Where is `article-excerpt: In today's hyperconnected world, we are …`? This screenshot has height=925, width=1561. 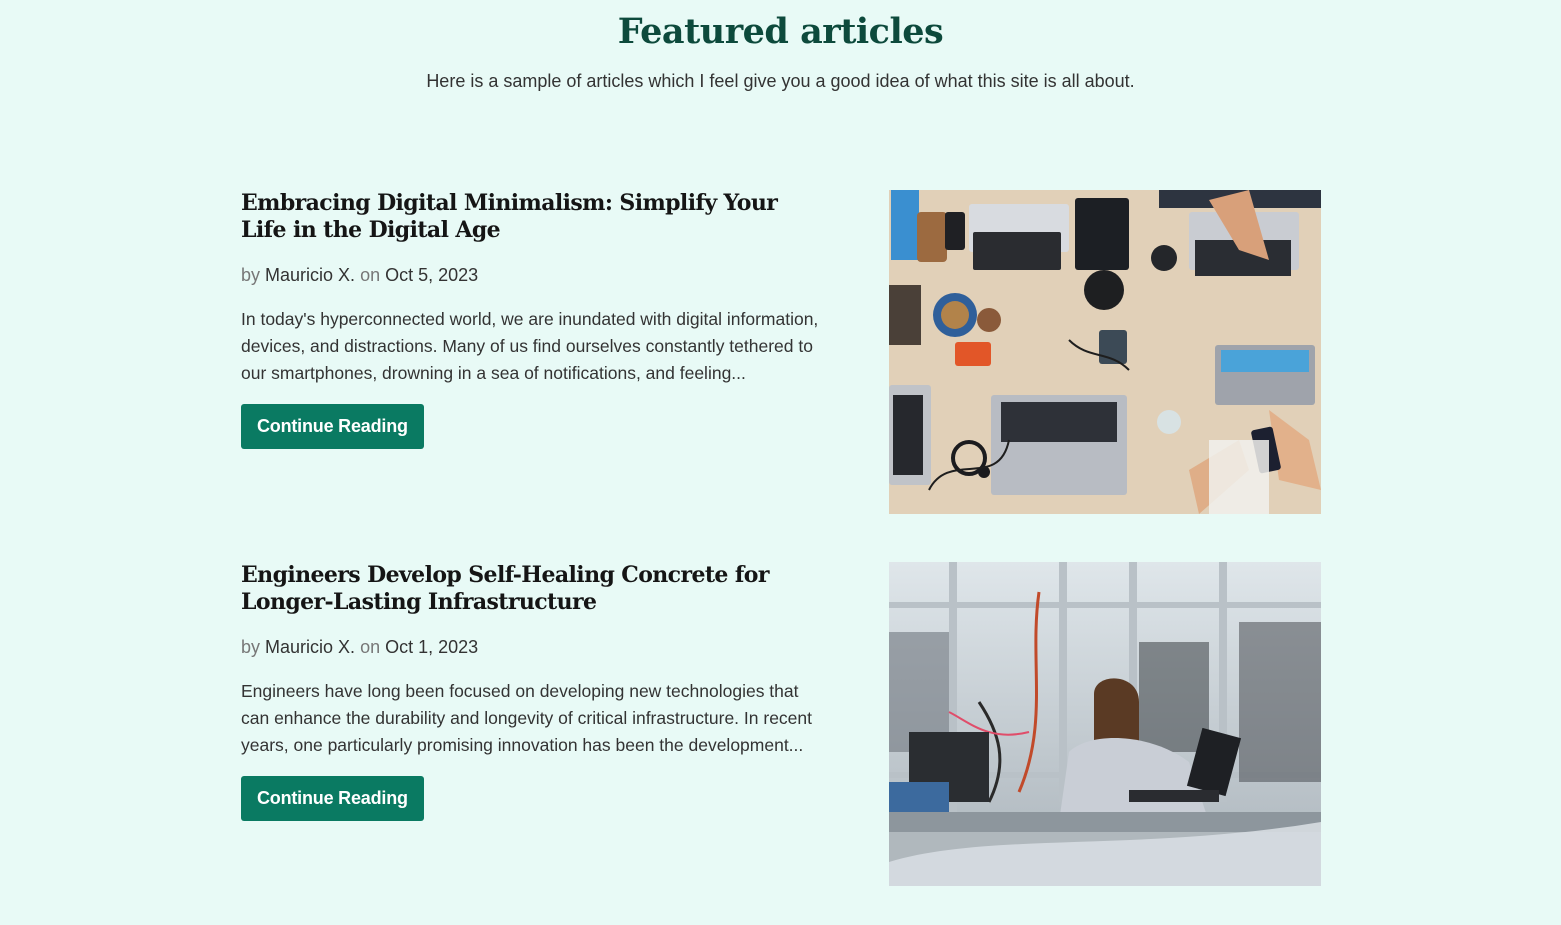 article-excerpt: In today's hyperconnected world, we are … is located at coordinates (530, 346).